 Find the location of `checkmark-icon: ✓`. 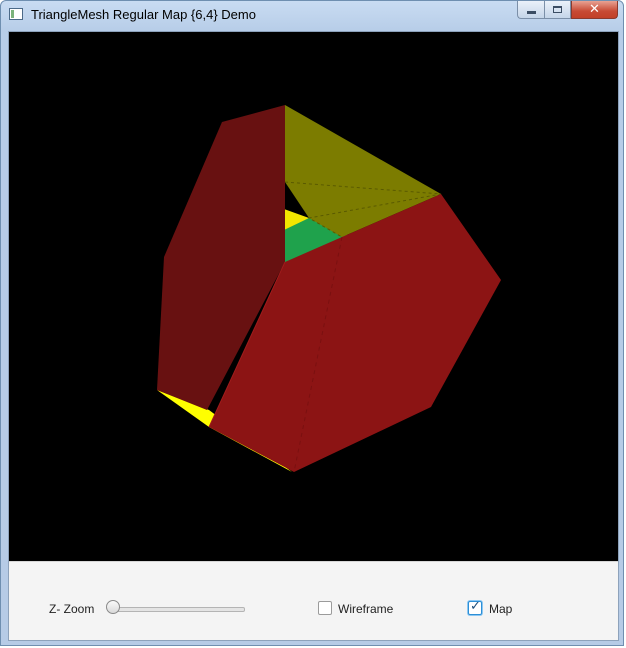

checkmark-icon: ✓ is located at coordinates (475, 606).